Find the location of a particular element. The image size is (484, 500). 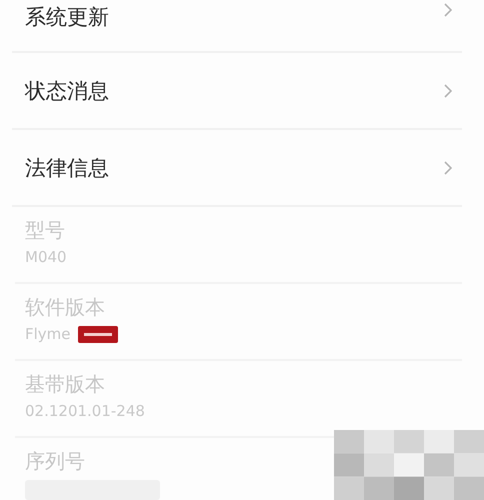

menu-label: 法律信息 is located at coordinates (67, 168).